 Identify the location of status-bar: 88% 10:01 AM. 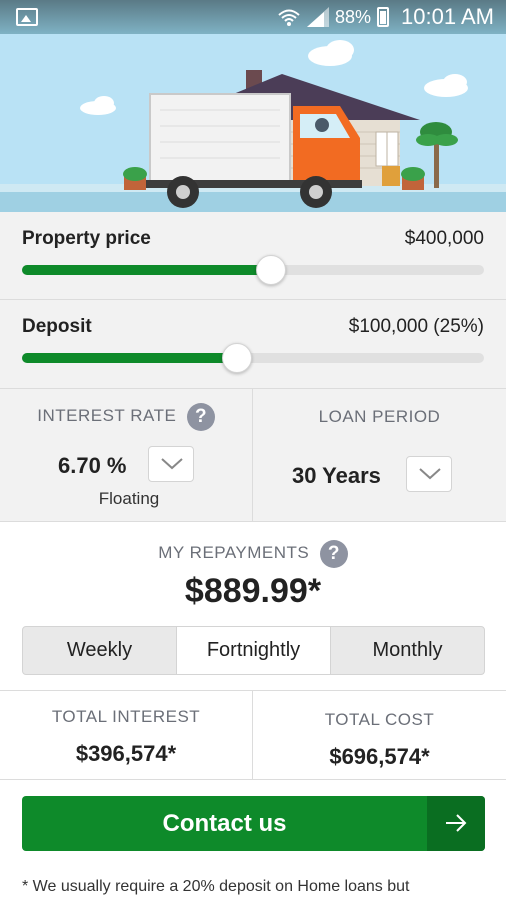
(253, 17).